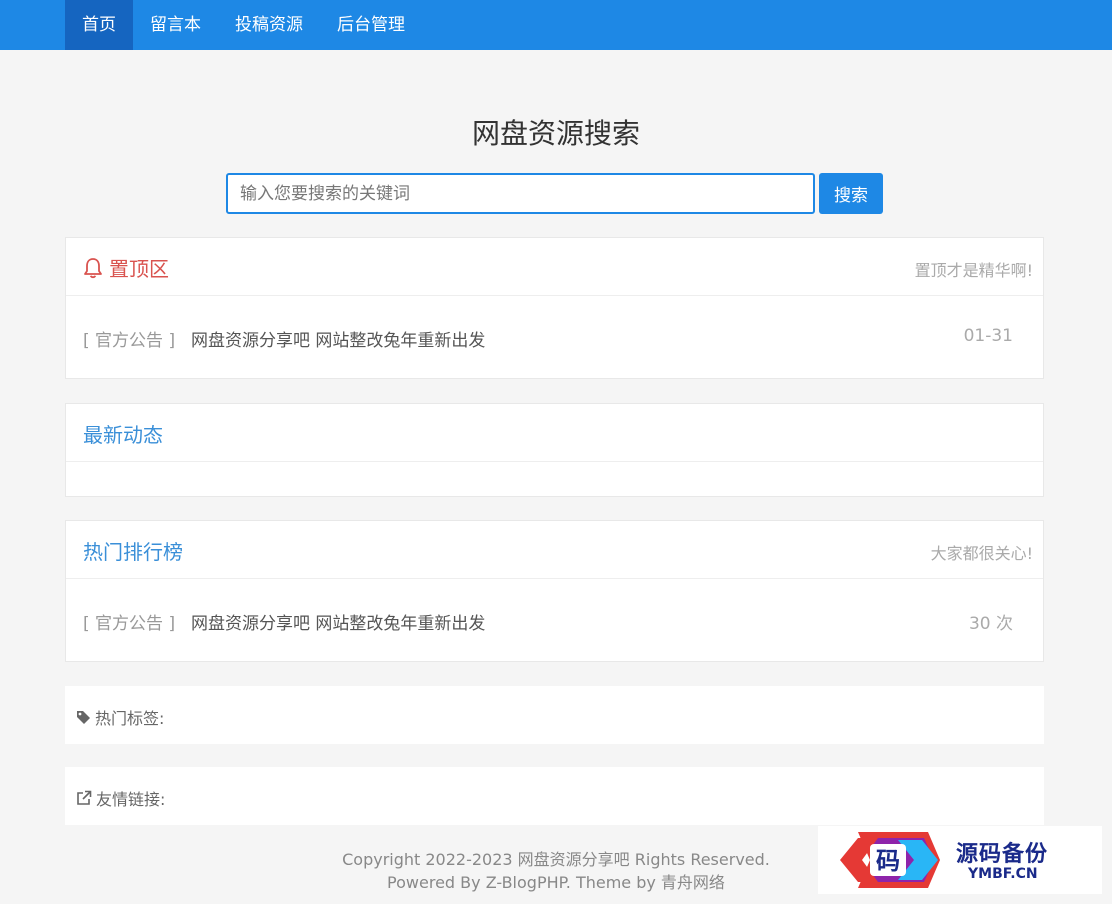  I want to click on list-item-views: 30 次, so click(990, 624).